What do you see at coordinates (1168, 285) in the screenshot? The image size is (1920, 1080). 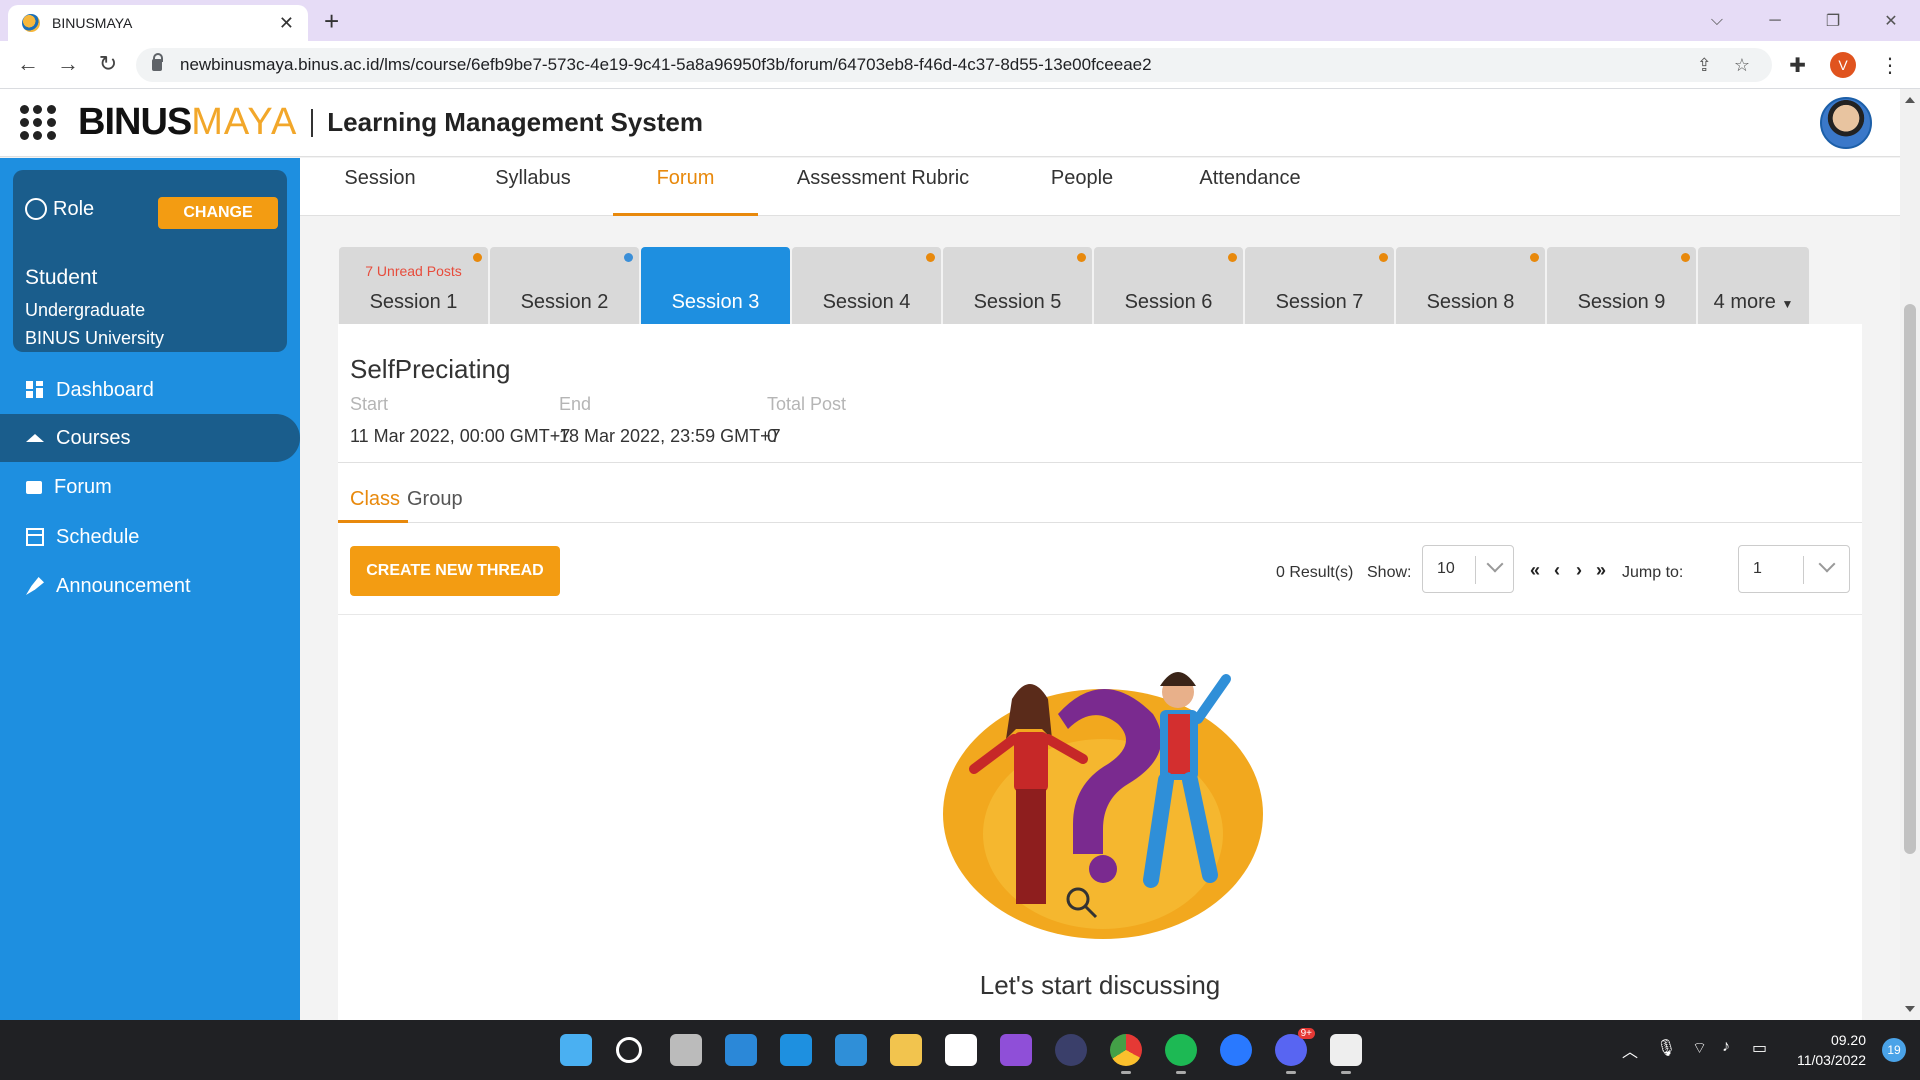 I see `session-tab-6: Session 6` at bounding box center [1168, 285].